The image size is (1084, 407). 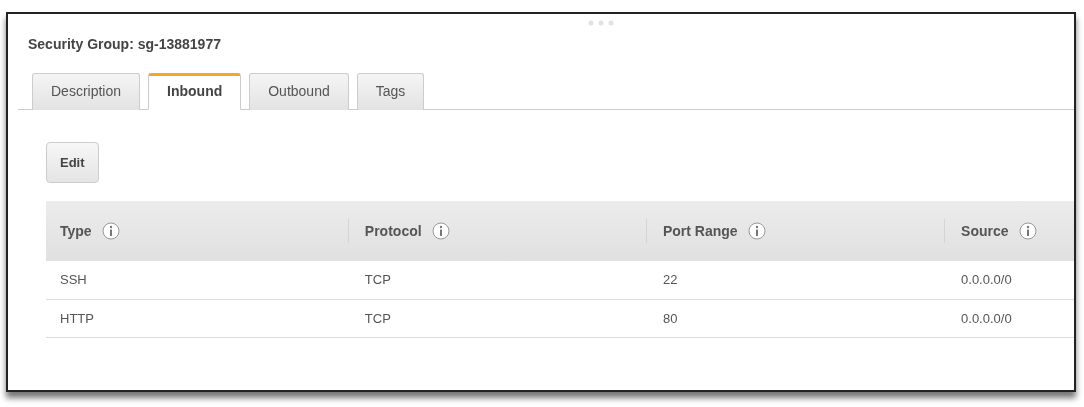 I want to click on column-header: Source, so click(x=985, y=231).